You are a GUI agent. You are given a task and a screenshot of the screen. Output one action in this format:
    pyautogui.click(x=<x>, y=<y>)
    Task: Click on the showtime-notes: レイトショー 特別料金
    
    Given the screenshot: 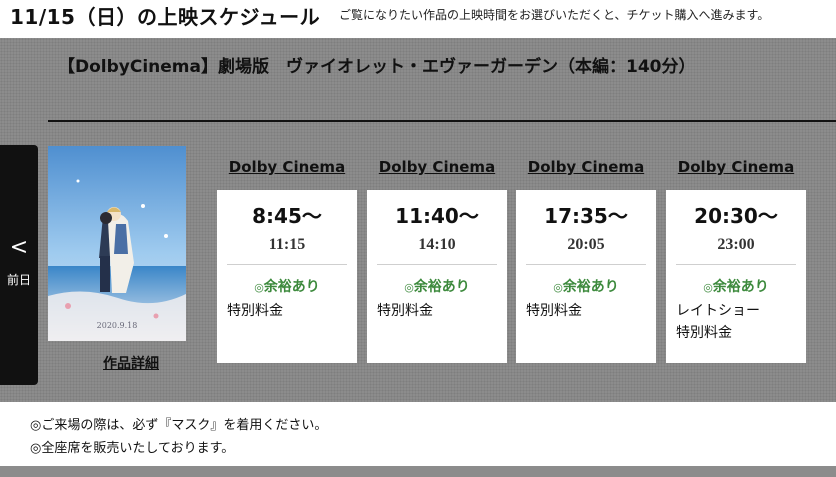 What is the action you would take?
    pyautogui.click(x=739, y=322)
    